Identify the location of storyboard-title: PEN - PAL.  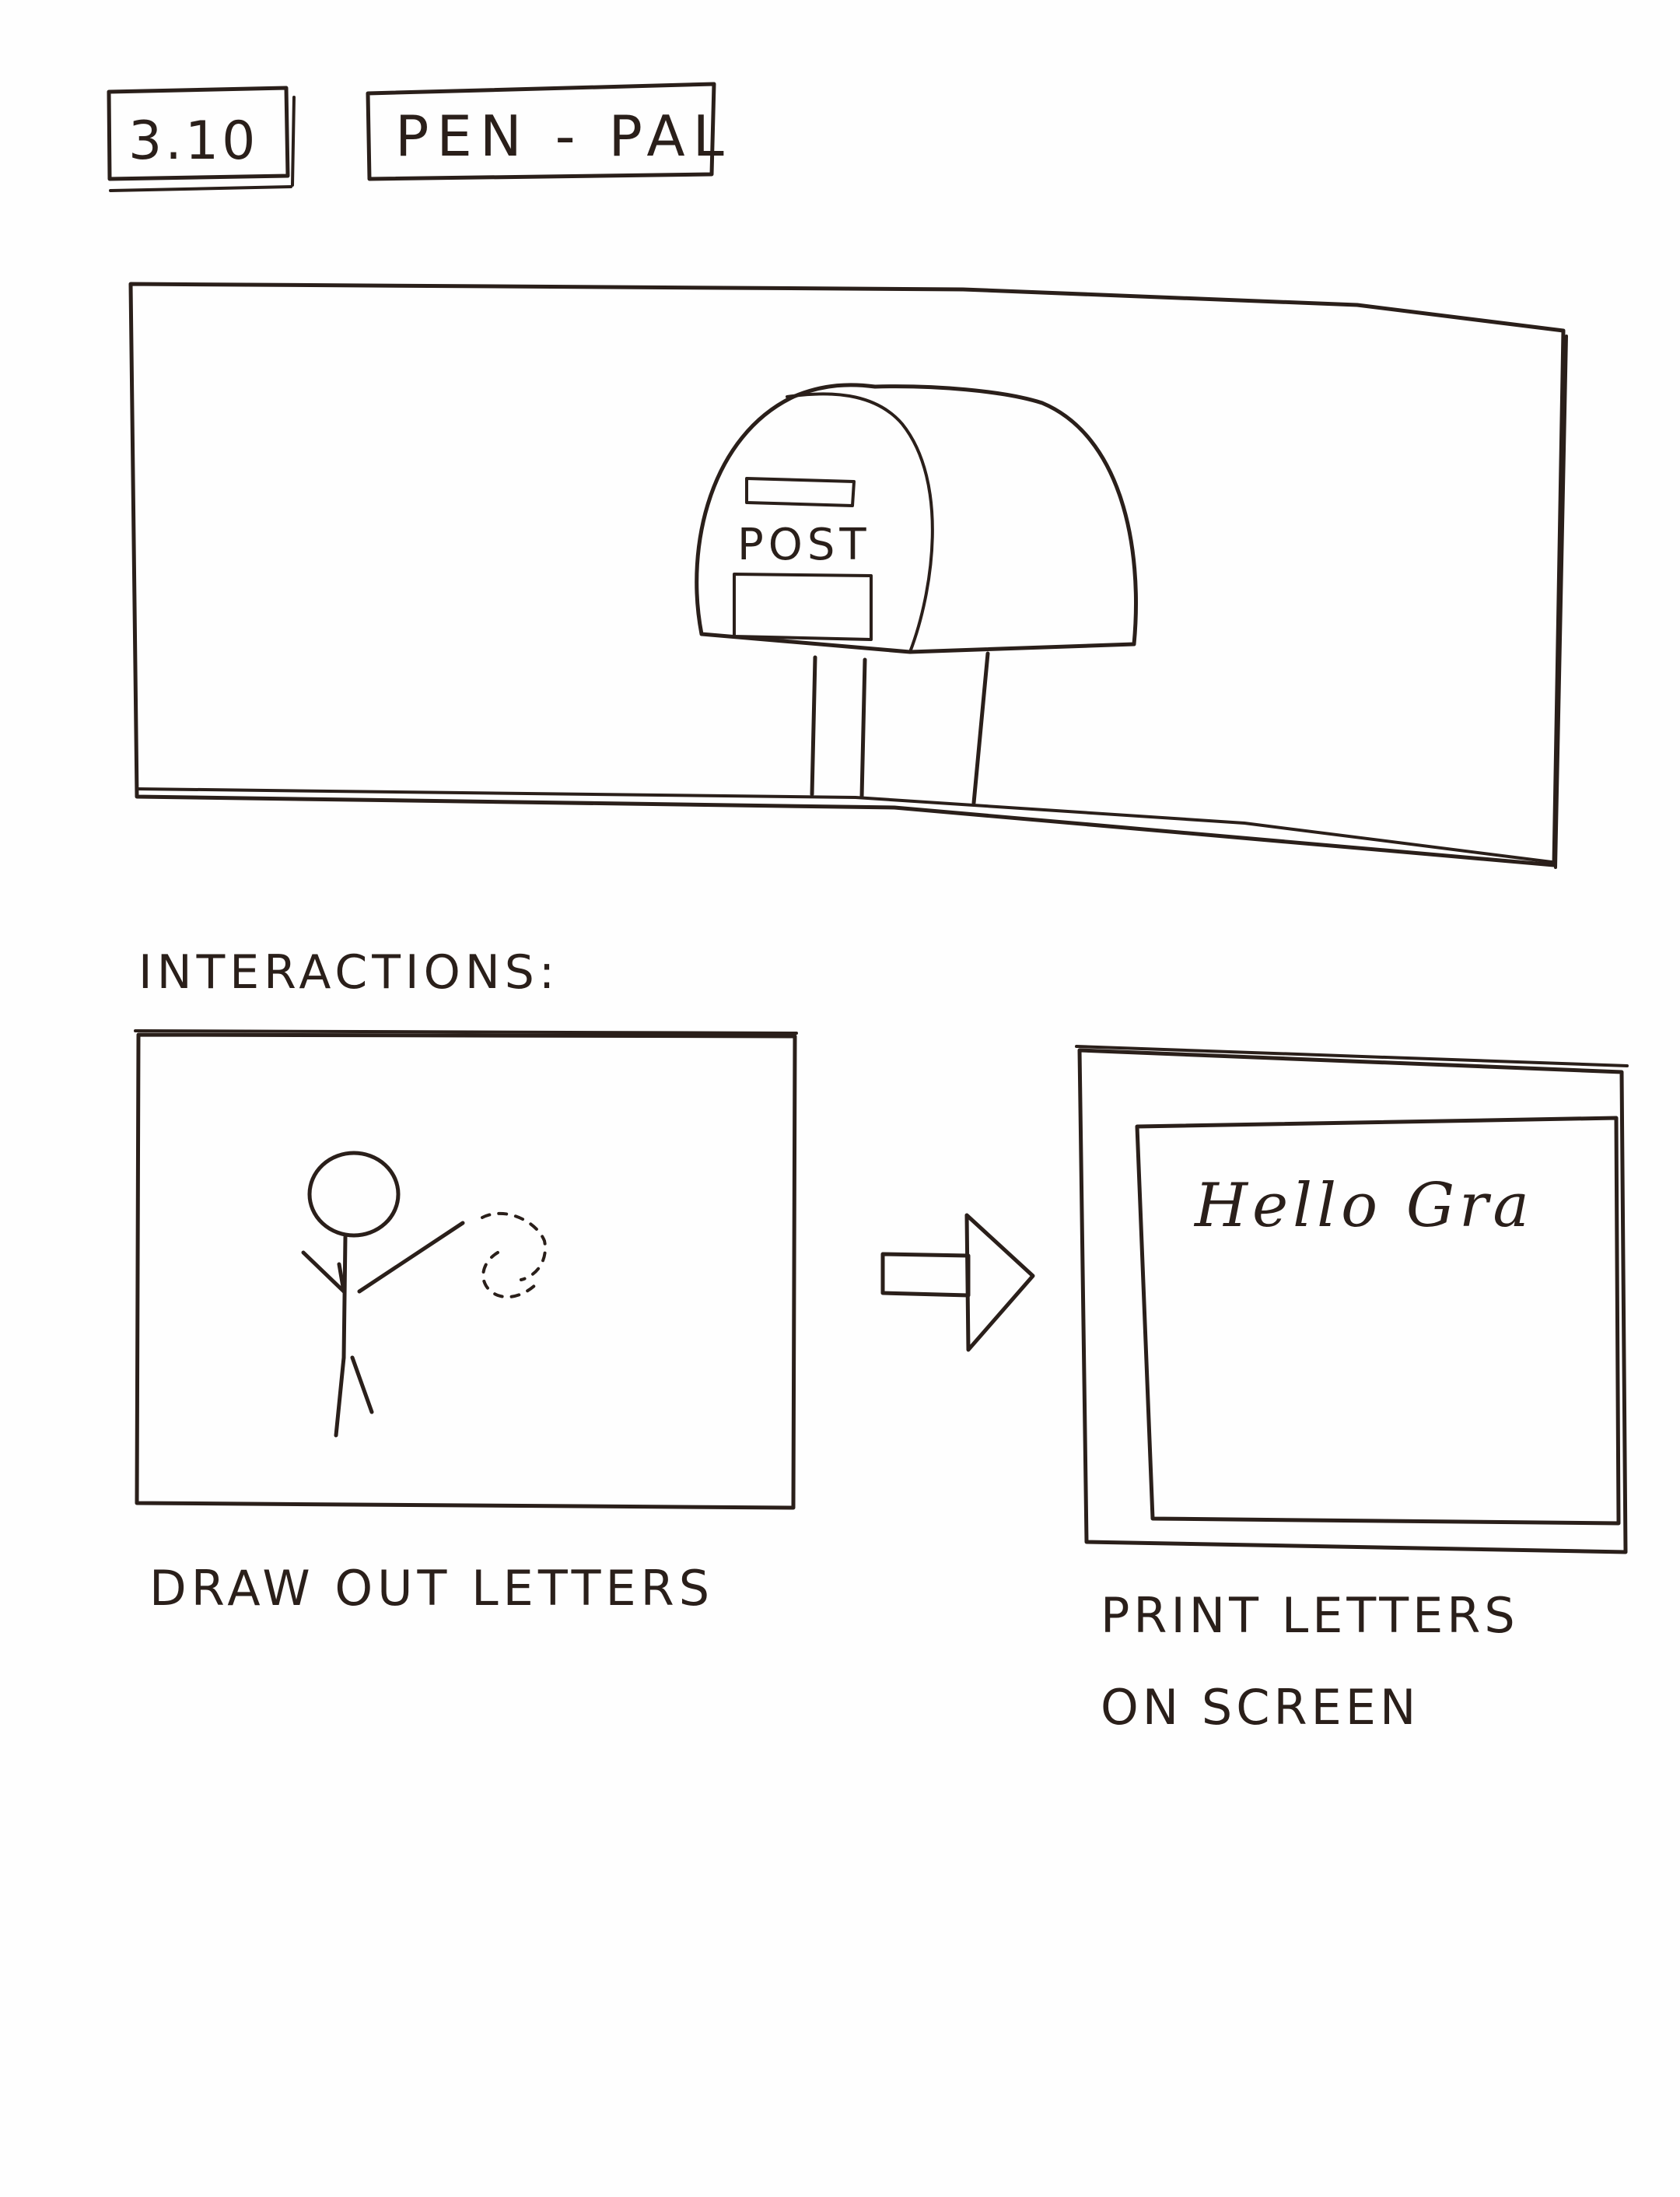
(563, 136).